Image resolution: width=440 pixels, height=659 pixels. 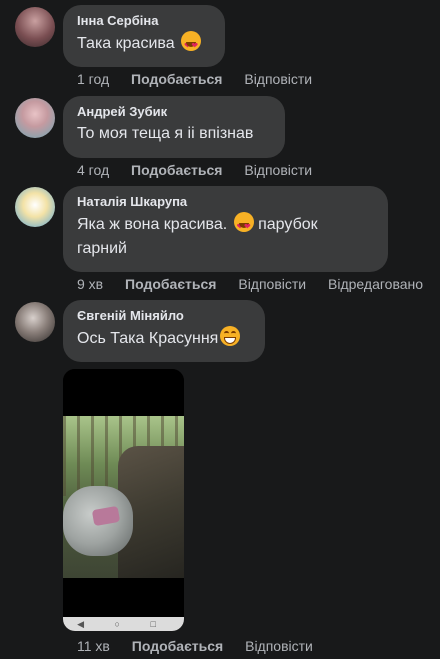 What do you see at coordinates (225, 202) in the screenshot?
I see `comment-author: Наталія Шкарупа` at bounding box center [225, 202].